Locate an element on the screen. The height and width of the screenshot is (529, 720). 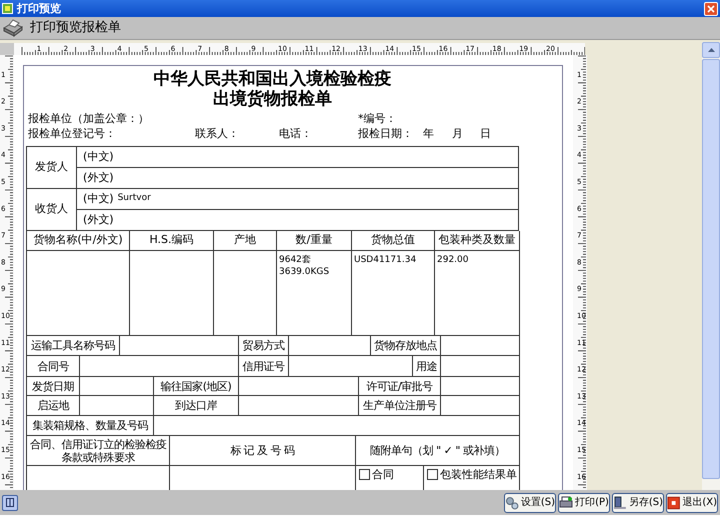
field-label: 信用证号 is located at coordinates (264, 366).